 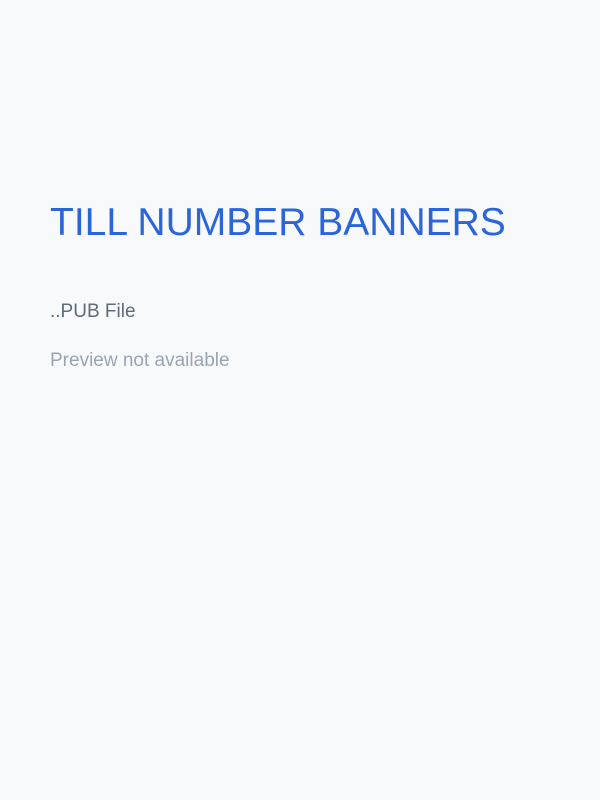 What do you see at coordinates (140, 360) in the screenshot?
I see `preview-unavailable-message: Preview not available` at bounding box center [140, 360].